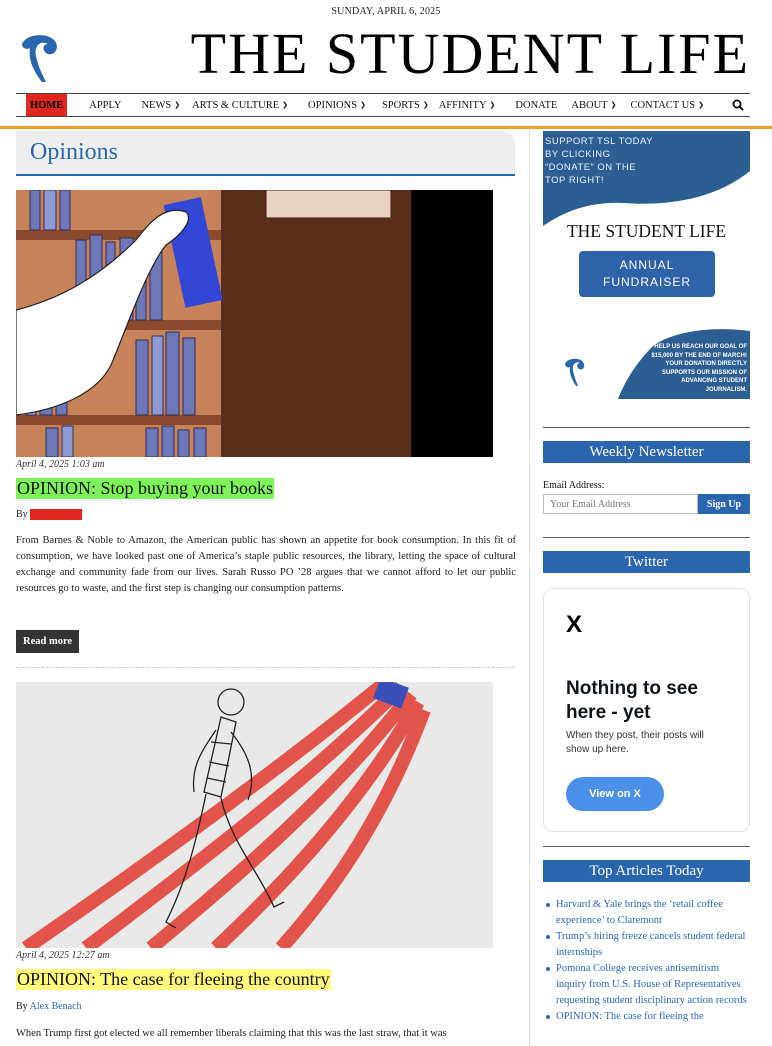 Image resolution: width=772 pixels, height=1046 pixels. Describe the element at coordinates (663, 105) in the screenshot. I see `nav-contact-us-label: CONTACT US` at that location.